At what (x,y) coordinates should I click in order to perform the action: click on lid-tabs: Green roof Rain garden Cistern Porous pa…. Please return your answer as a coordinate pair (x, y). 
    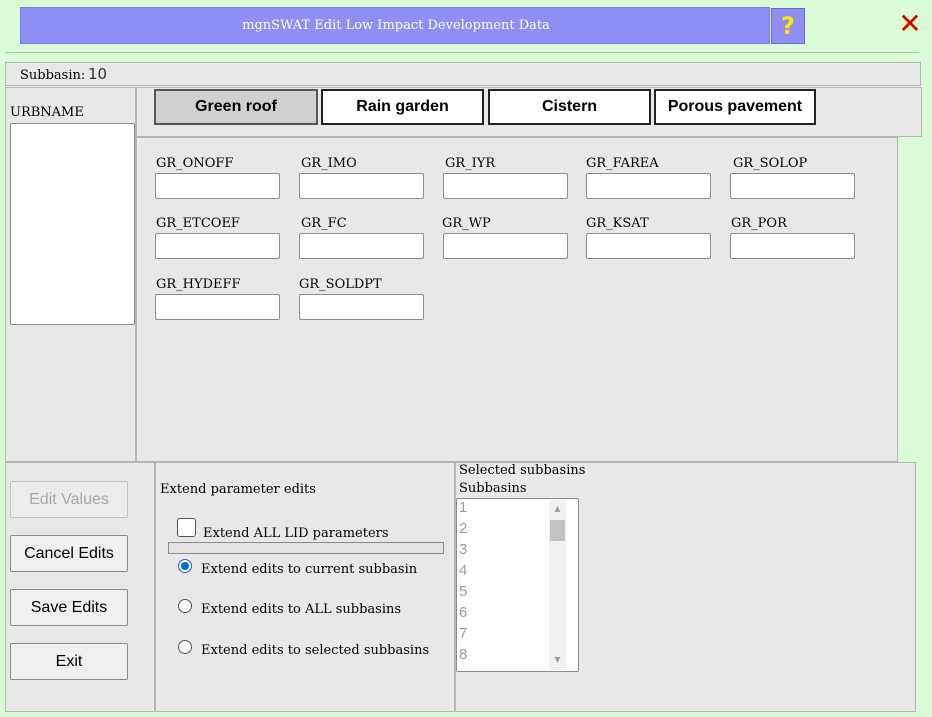
    Looking at the image, I should click on (529, 112).